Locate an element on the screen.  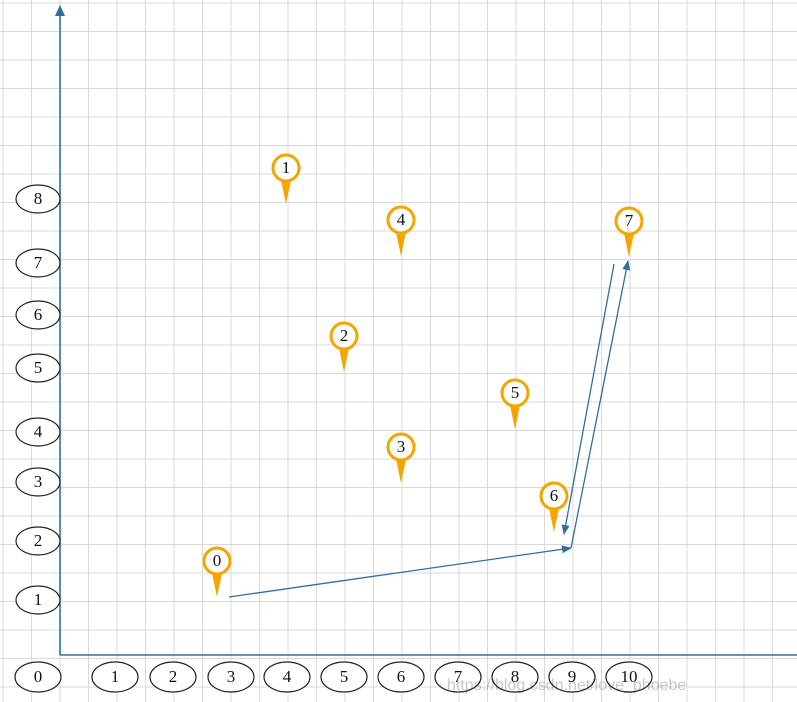
watermark-text: https://blog.csdn.net/love_phoebe is located at coordinates (566, 685).